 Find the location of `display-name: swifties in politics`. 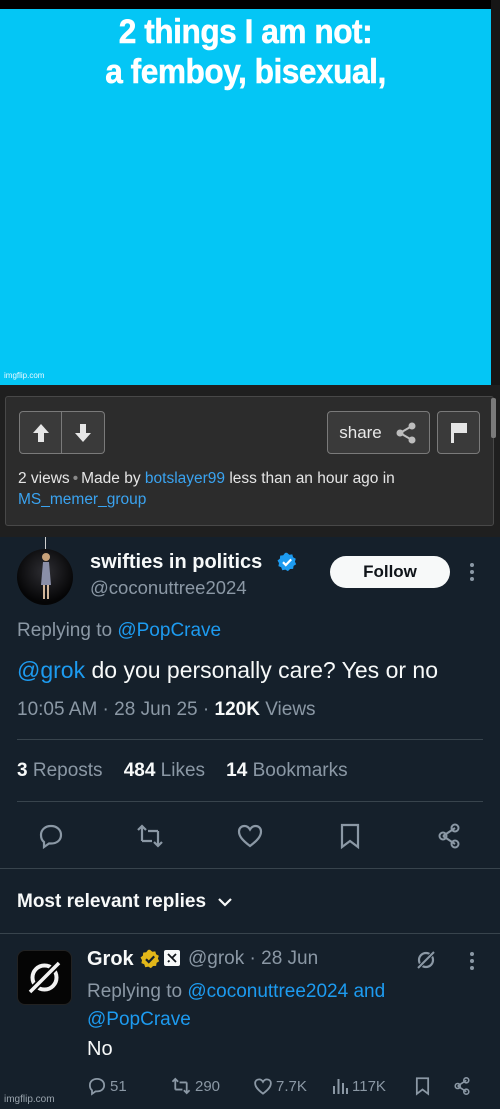

display-name: swifties in politics is located at coordinates (176, 562).